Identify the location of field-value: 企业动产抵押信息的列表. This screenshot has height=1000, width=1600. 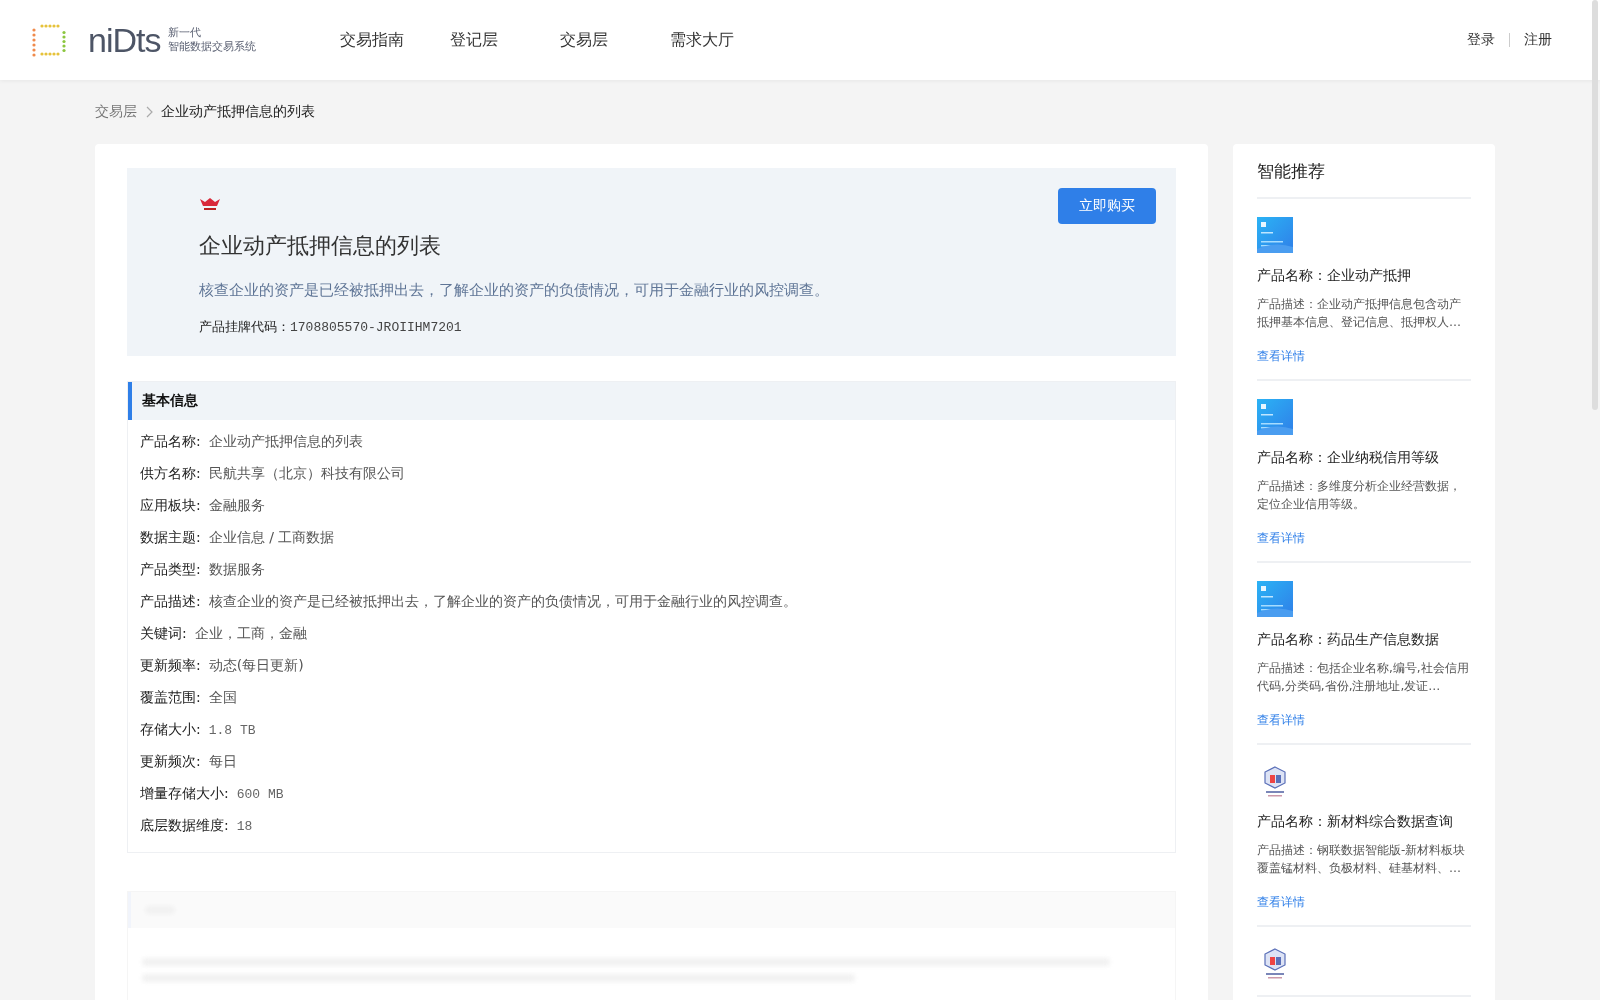
(285, 442).